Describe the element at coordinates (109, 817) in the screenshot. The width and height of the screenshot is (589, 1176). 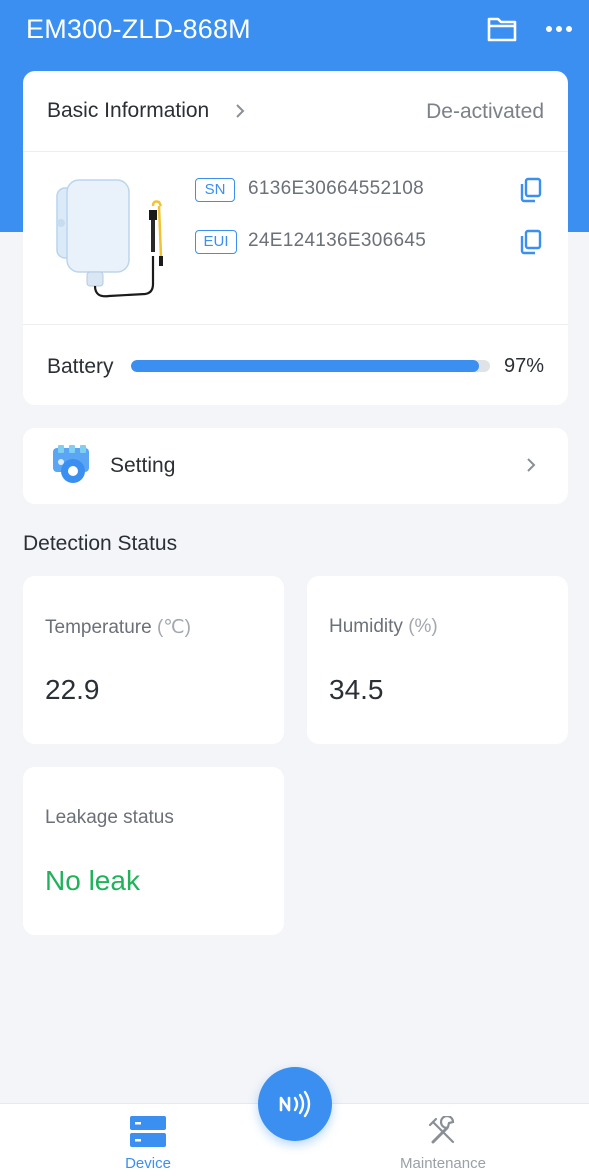
I see `leakage-label: Leakage status` at that location.